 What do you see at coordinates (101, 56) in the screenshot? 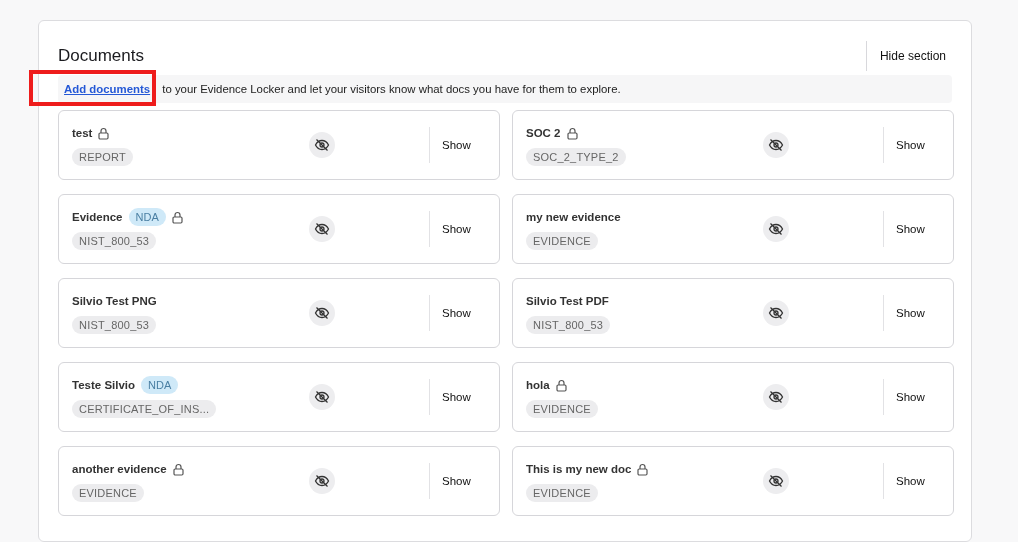
I see `section-title: Documents` at bounding box center [101, 56].